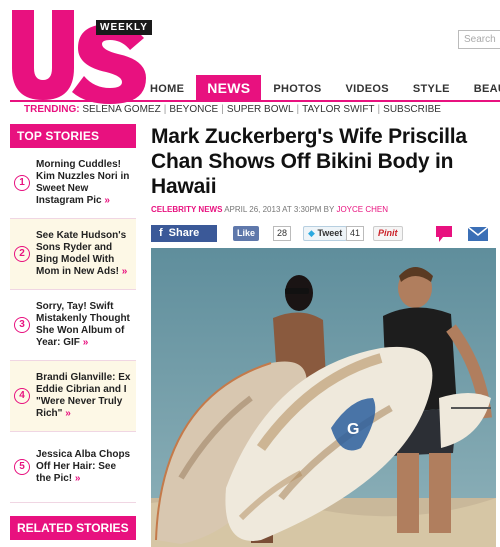 The image size is (500, 547). Describe the element at coordinates (366, 89) in the screenshot. I see `nav-videos: VIDEOS` at that location.